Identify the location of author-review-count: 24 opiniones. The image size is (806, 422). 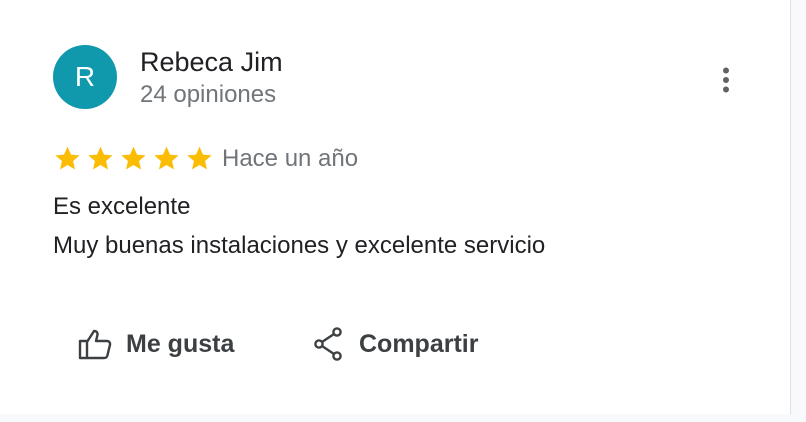
(208, 94).